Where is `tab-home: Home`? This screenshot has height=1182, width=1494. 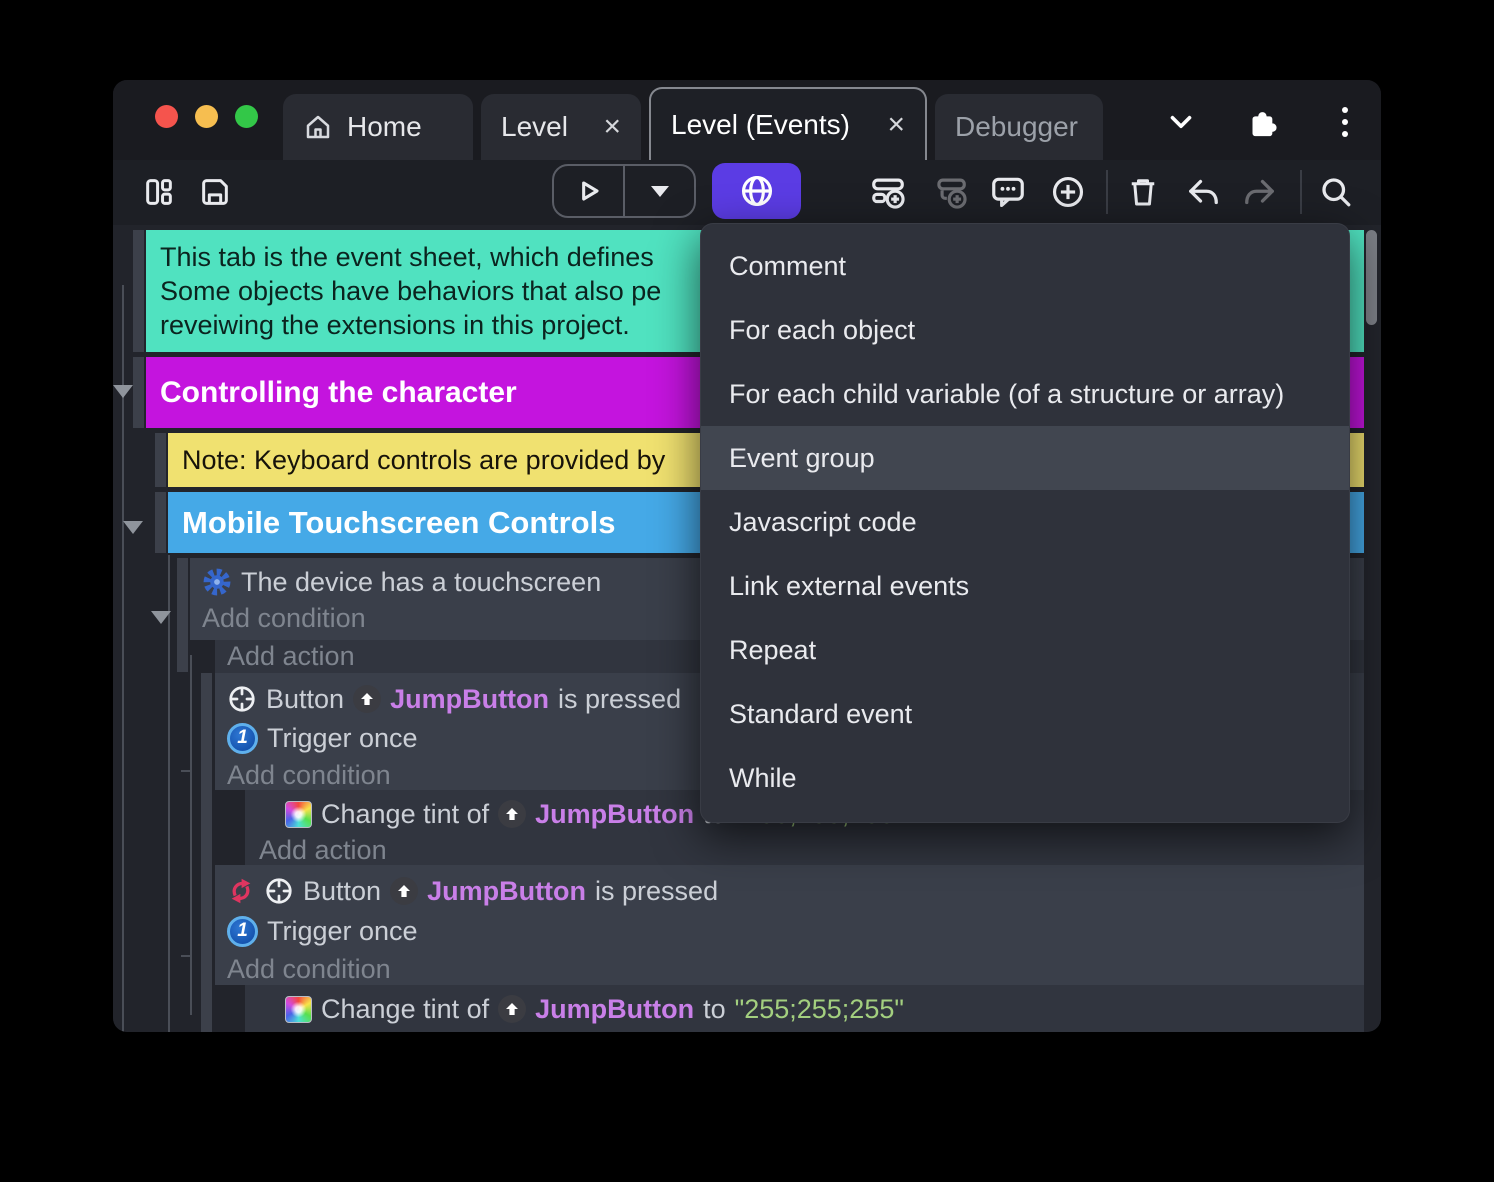 tab-home: Home is located at coordinates (378, 127).